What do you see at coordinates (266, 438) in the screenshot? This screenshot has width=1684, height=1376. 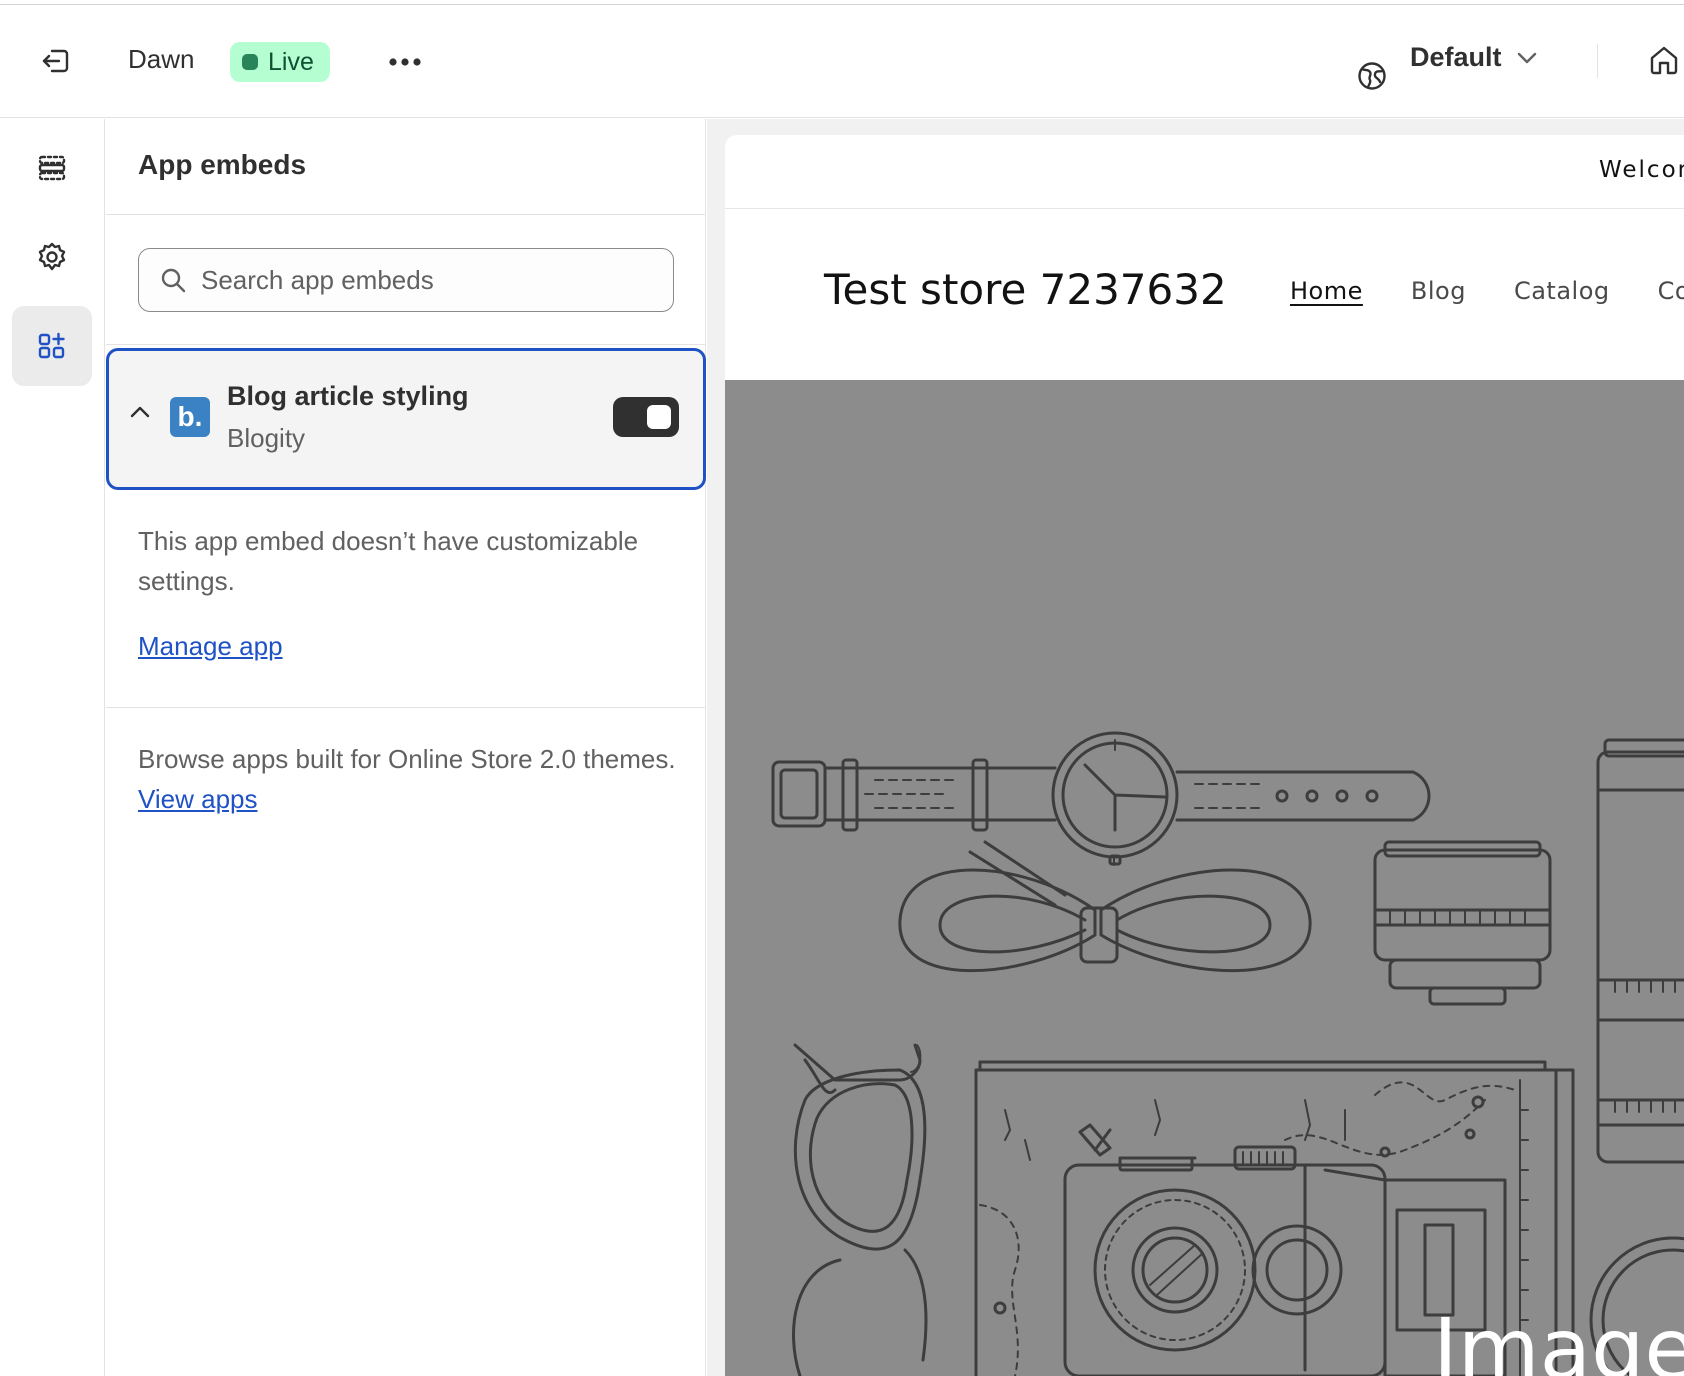 I see `embed-vendor: Blogity` at bounding box center [266, 438].